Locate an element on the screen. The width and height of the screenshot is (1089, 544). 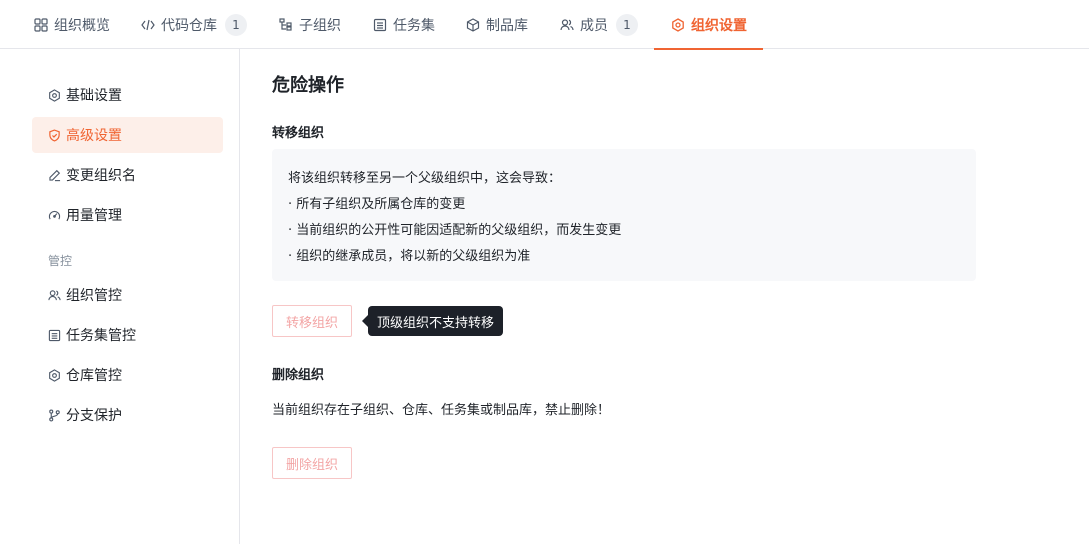
transfer-tooltip: 顶级组织不支持转移 is located at coordinates (432, 321).